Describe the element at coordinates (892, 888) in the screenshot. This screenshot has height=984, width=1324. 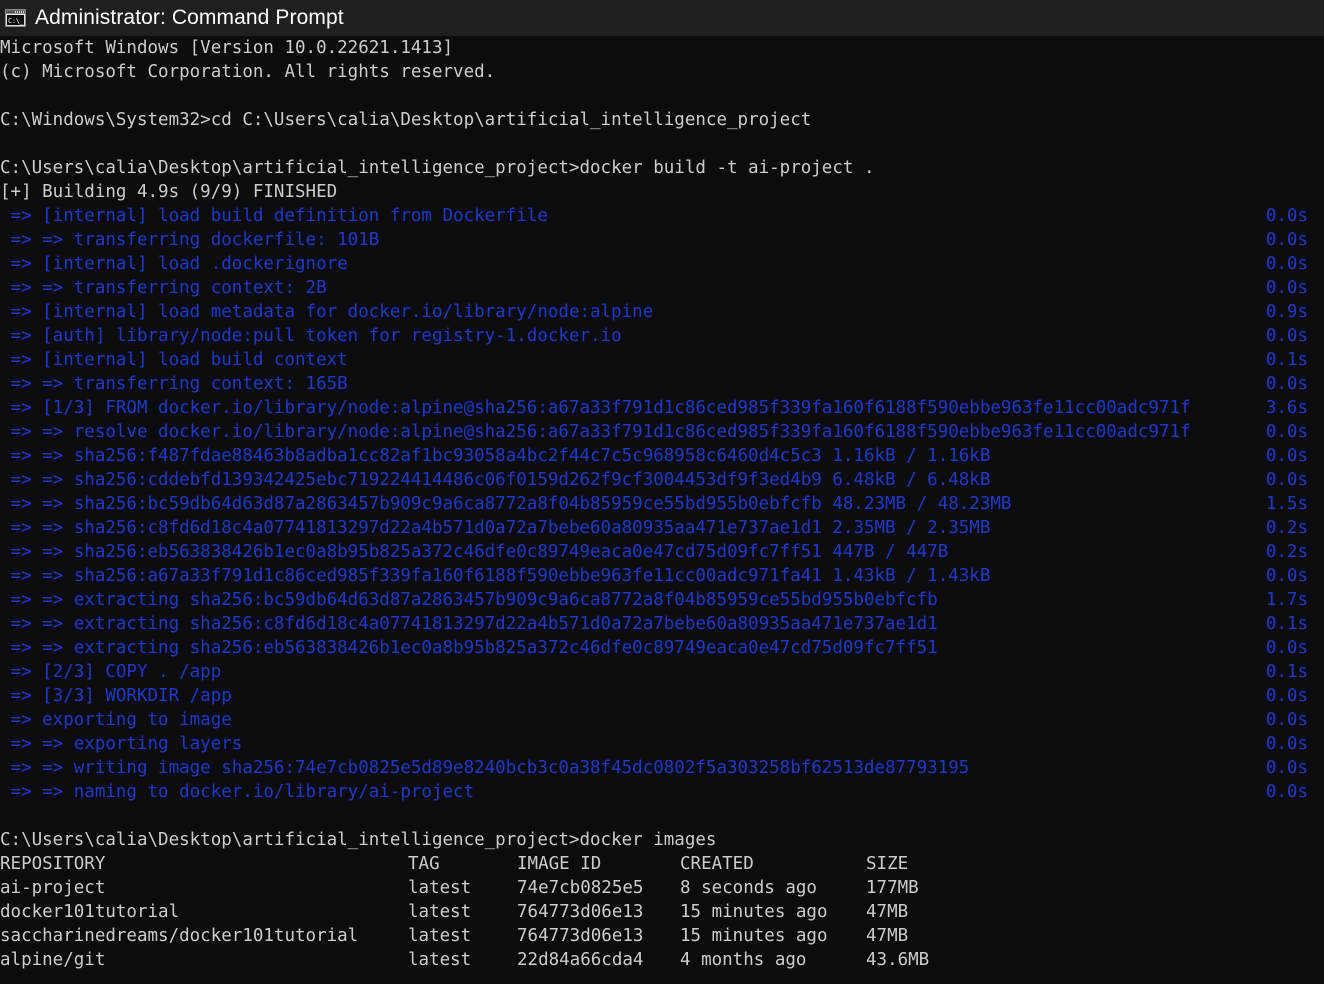
I see `table-cell: 177MB` at that location.